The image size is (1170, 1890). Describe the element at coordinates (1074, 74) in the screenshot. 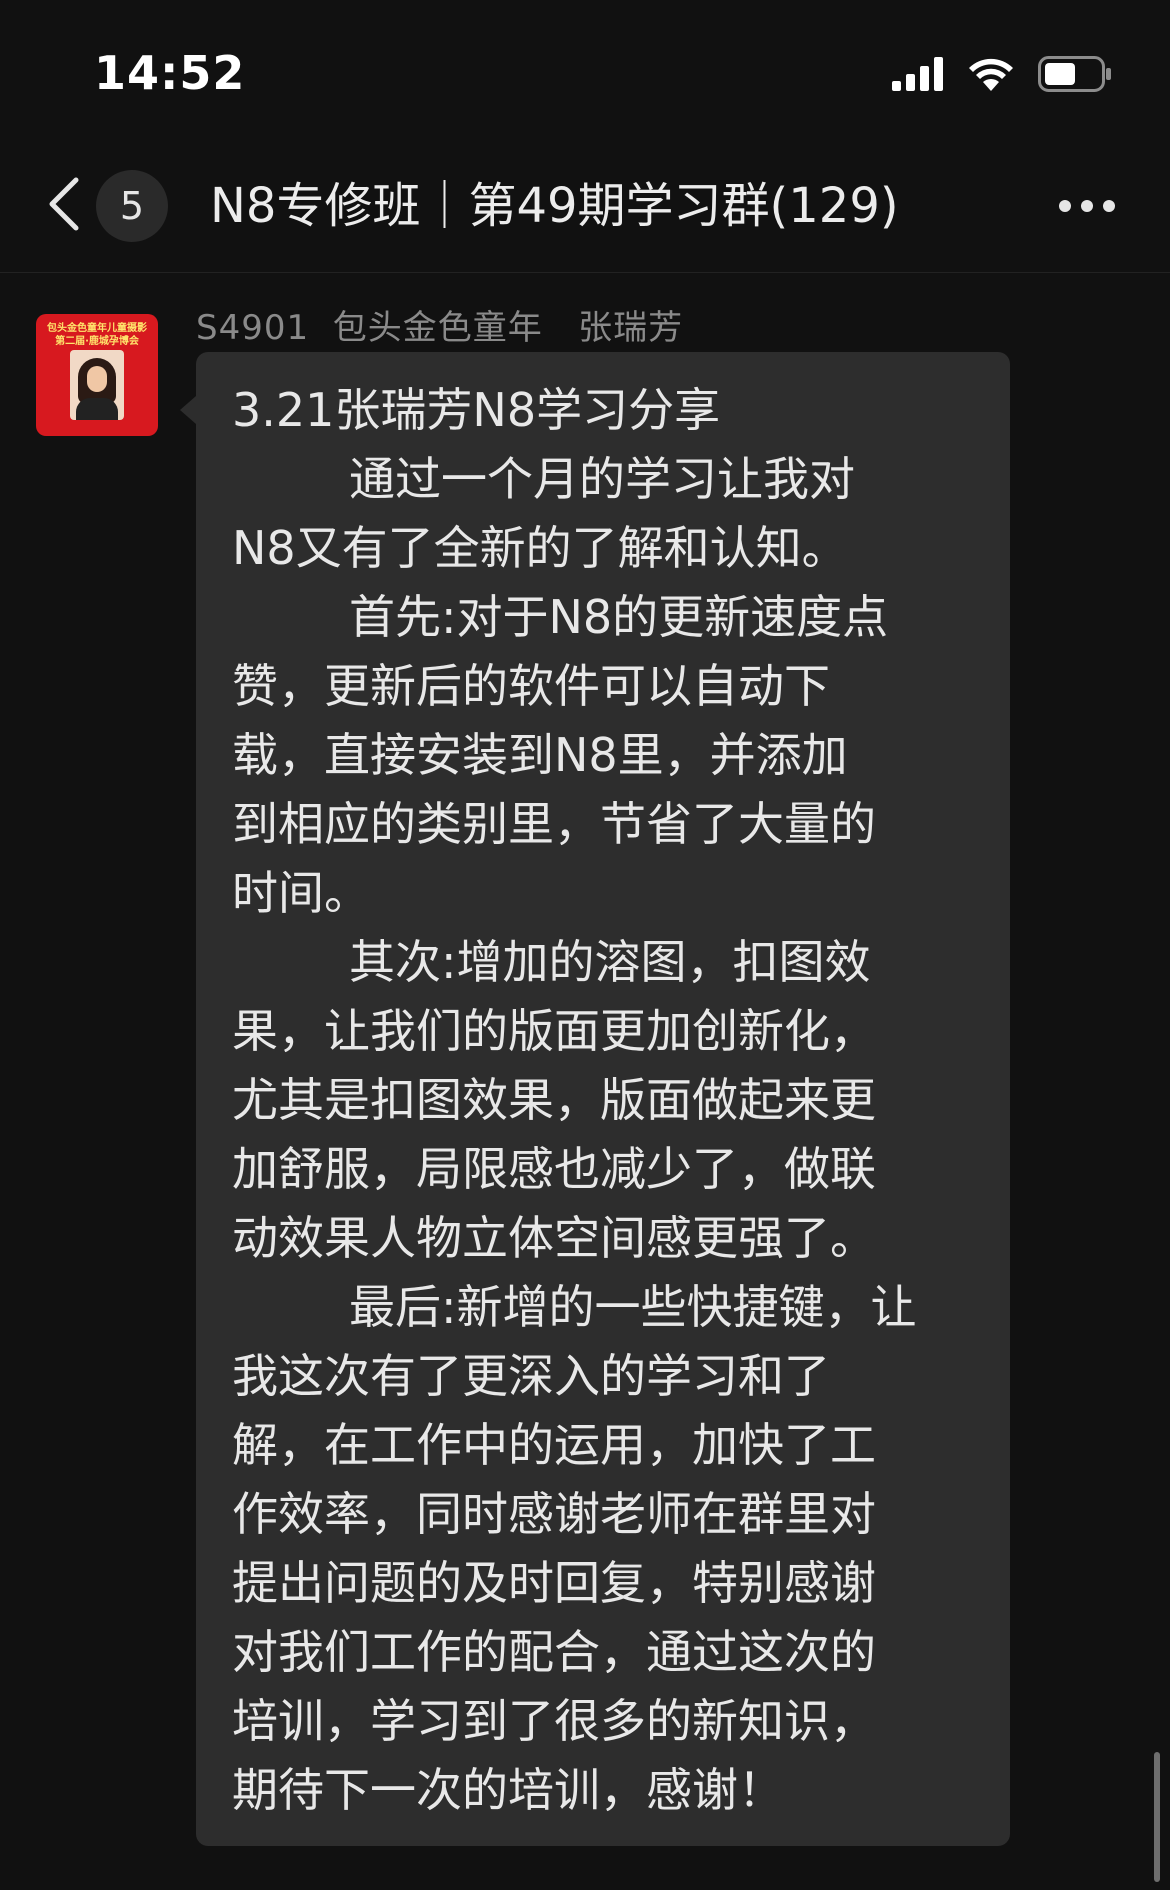

I see `battery-icon` at that location.